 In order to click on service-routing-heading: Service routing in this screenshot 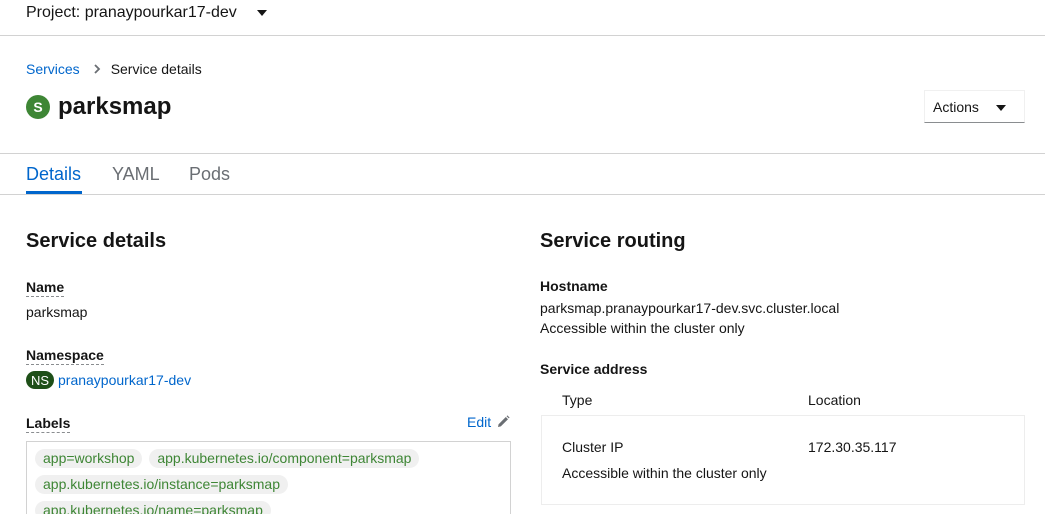, I will do `click(613, 241)`.